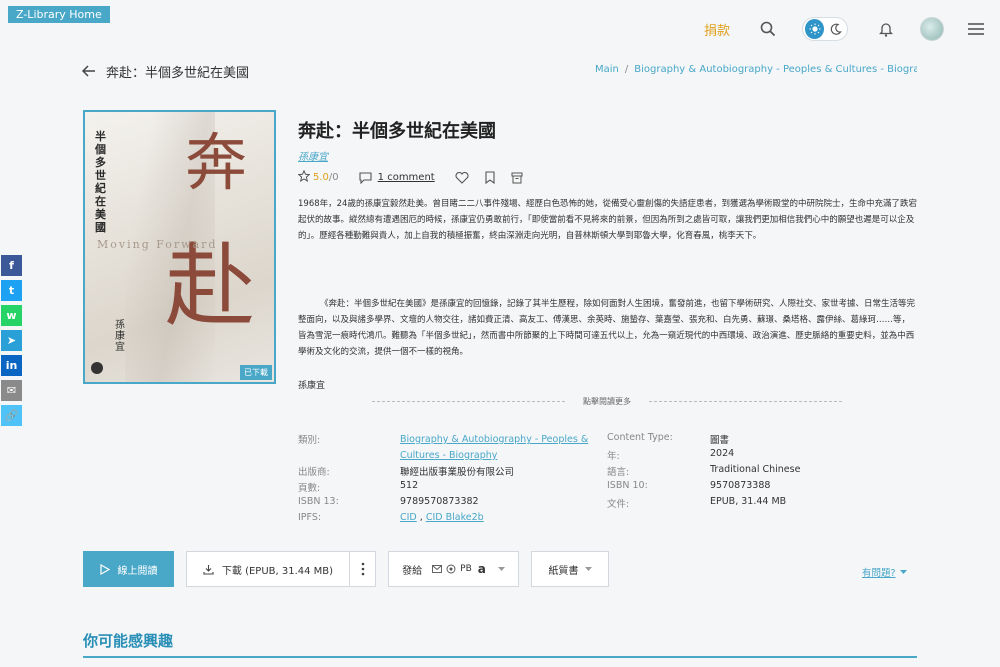 This screenshot has width=1000, height=667. Describe the element at coordinates (256, 372) in the screenshot. I see `downloaded-badge: 已下載` at that location.